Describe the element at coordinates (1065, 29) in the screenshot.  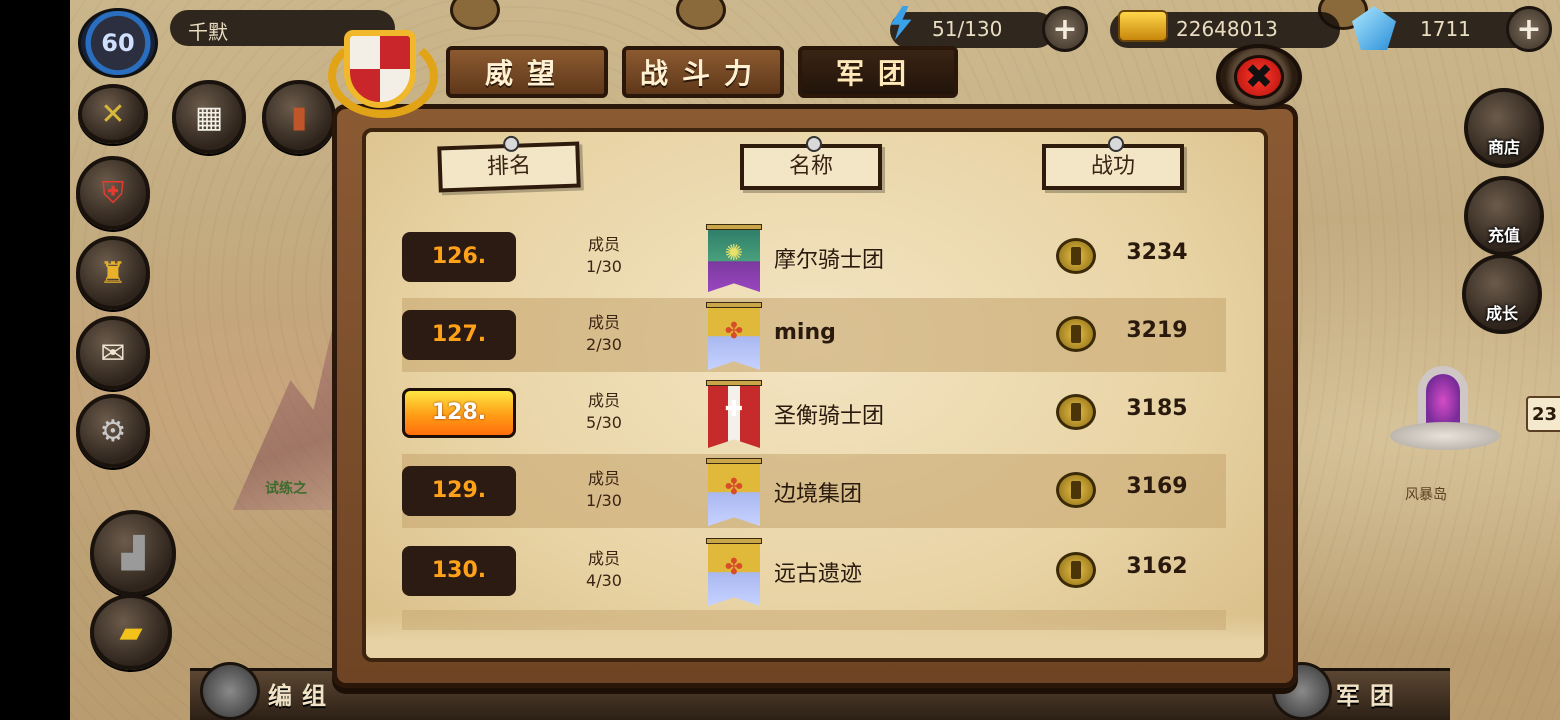
I see `add-energy-button: +` at that location.